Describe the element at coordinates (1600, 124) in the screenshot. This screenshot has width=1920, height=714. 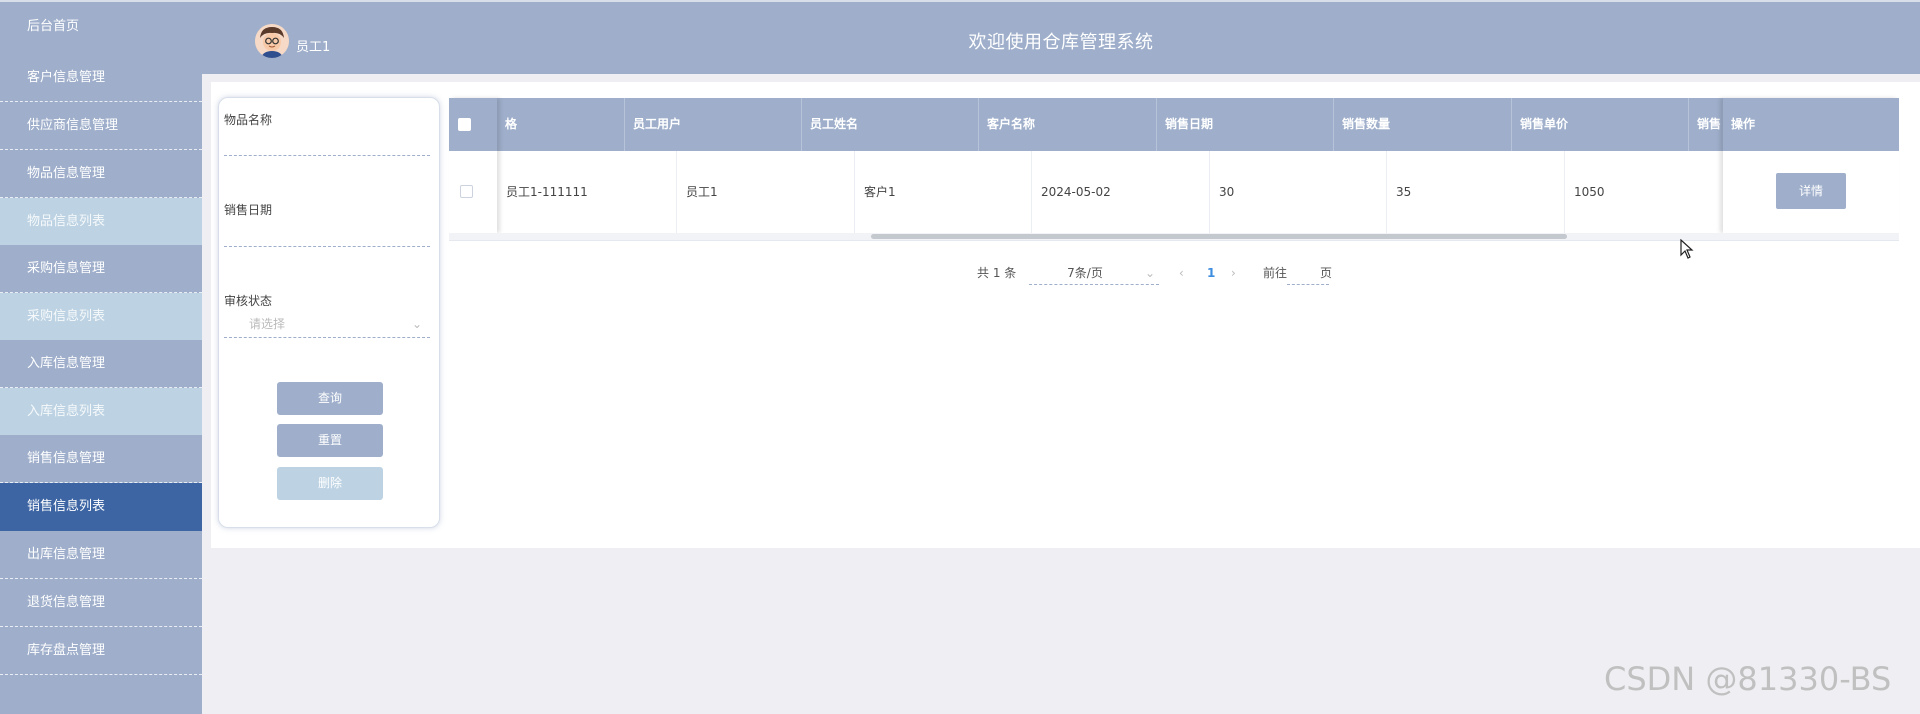
I see `column-header: 销售单价` at that location.